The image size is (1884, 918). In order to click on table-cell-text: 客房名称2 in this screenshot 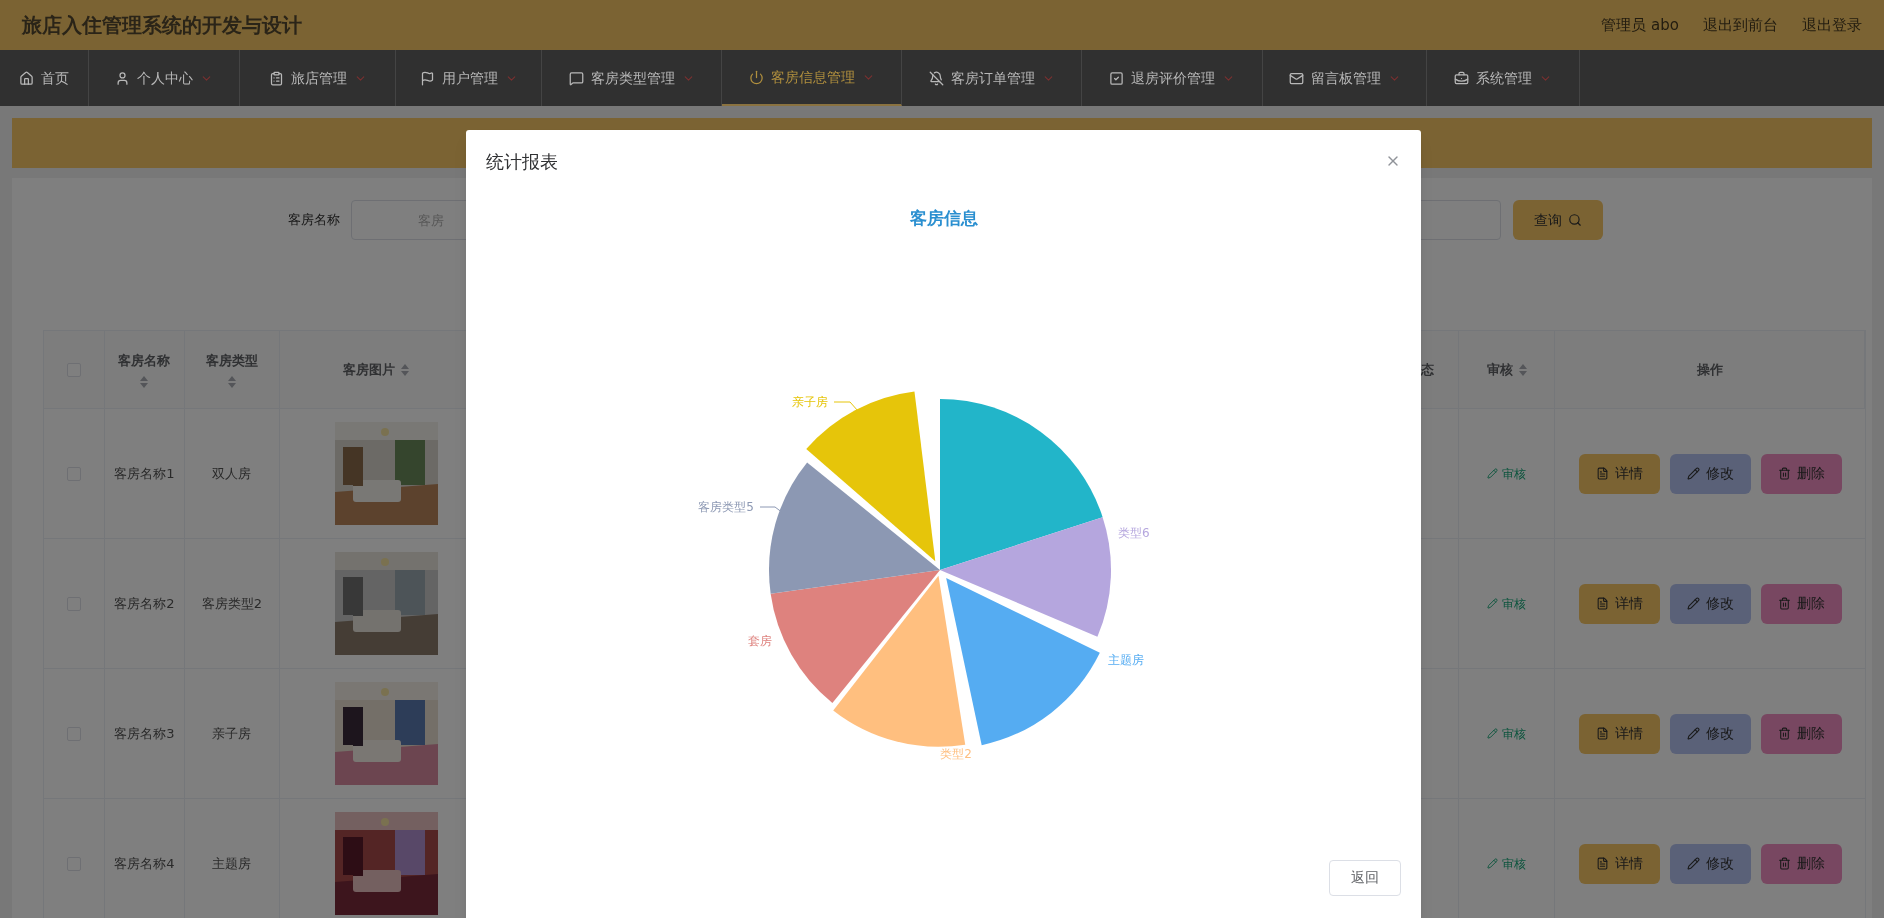, I will do `click(144, 603)`.